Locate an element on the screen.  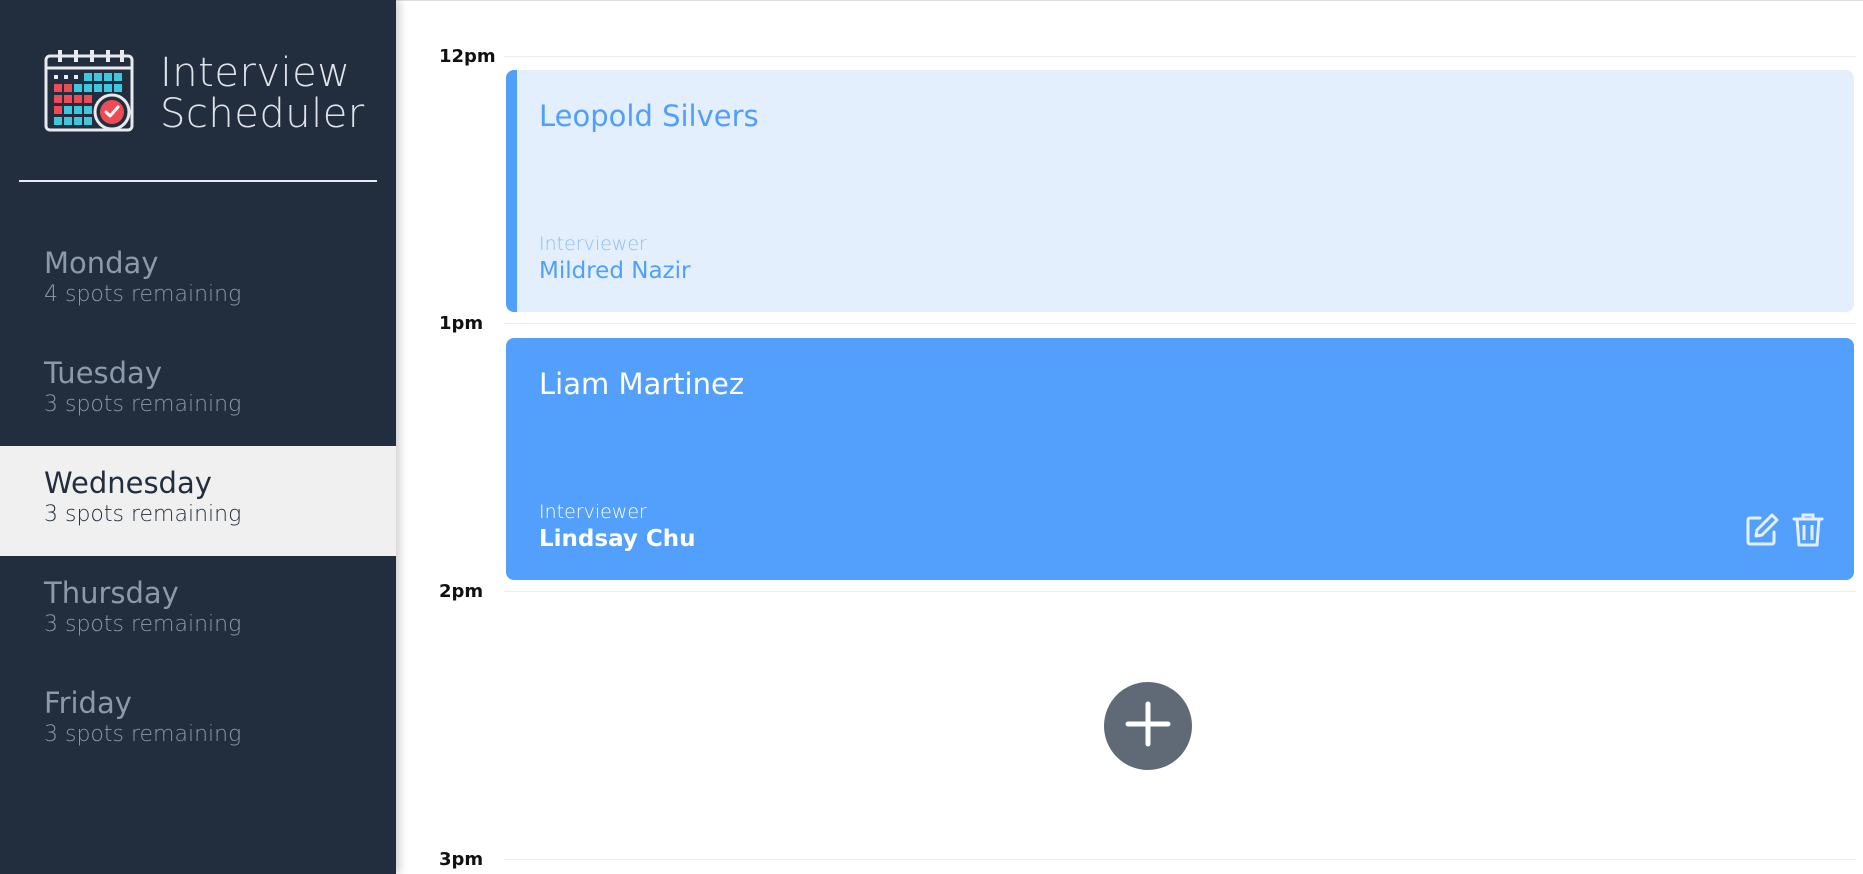
edit-icon is located at coordinates (1762, 532).